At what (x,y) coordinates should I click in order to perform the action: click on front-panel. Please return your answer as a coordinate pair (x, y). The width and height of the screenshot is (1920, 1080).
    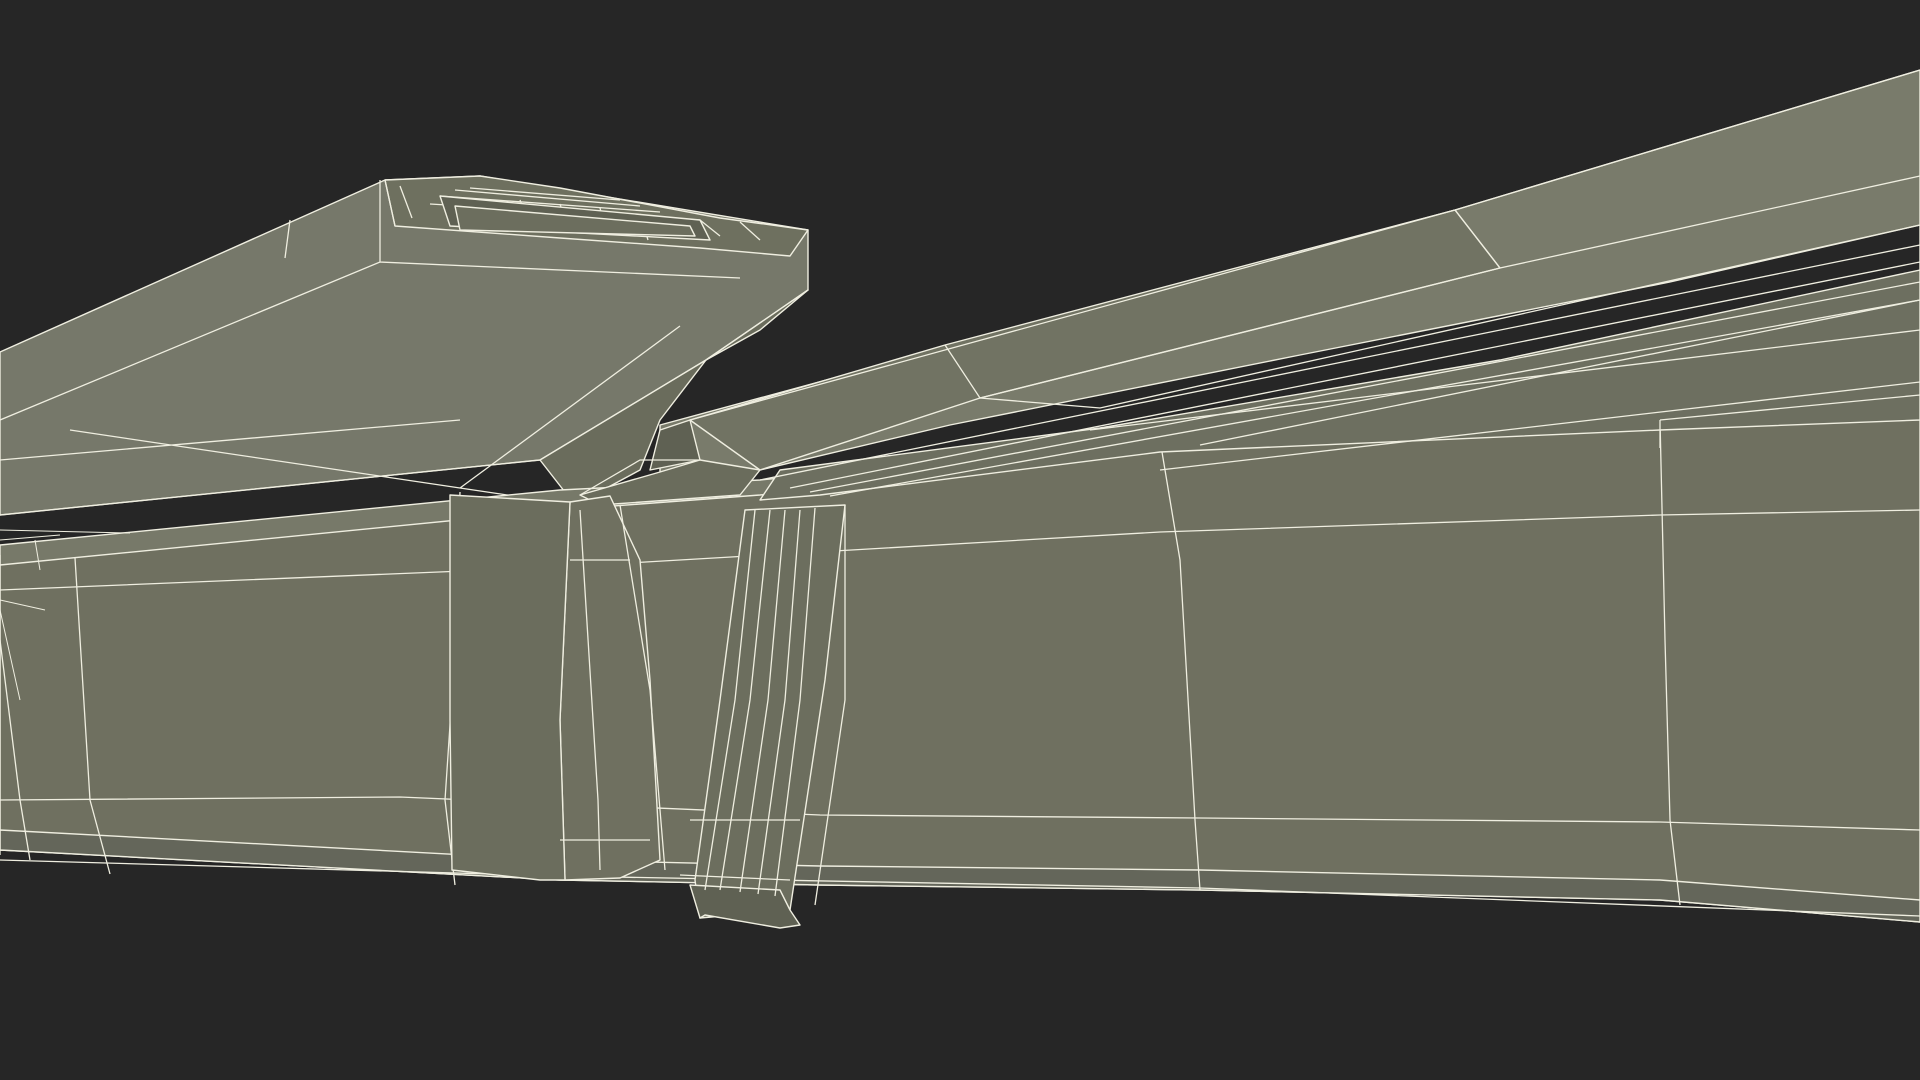
    Looking at the image, I should click on (557, 687).